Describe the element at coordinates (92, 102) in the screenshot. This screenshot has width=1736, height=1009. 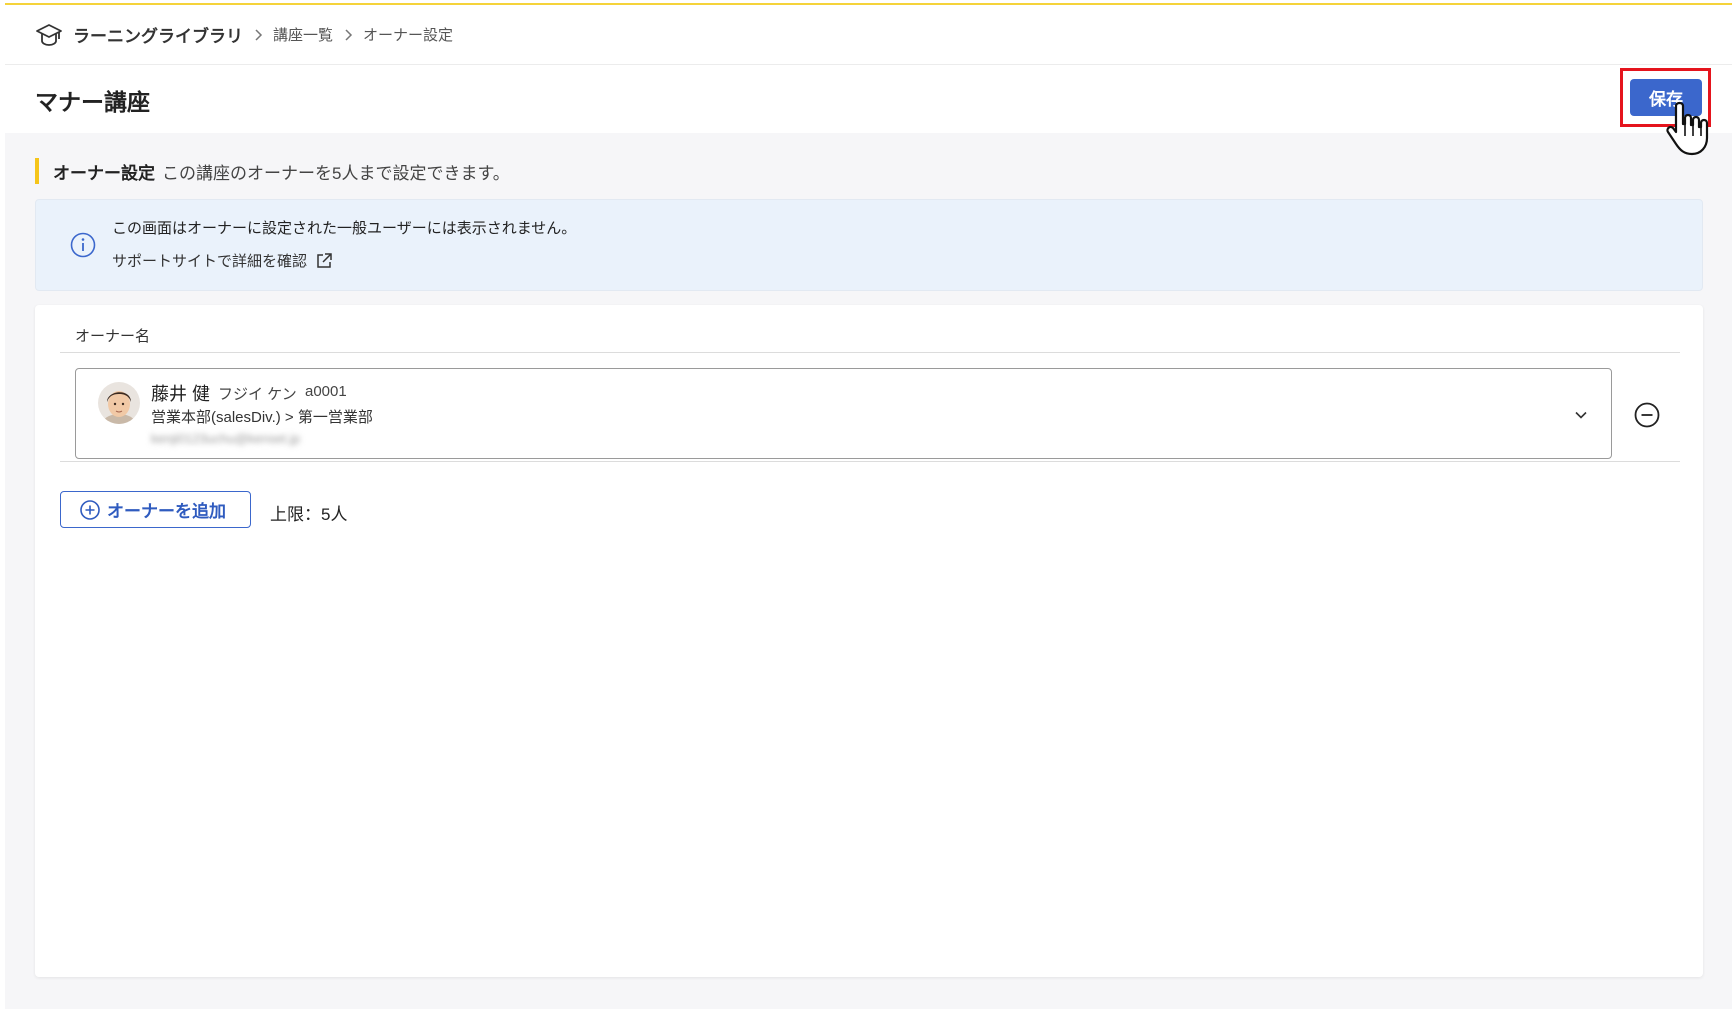
I see `page-title: マナー講座` at that location.